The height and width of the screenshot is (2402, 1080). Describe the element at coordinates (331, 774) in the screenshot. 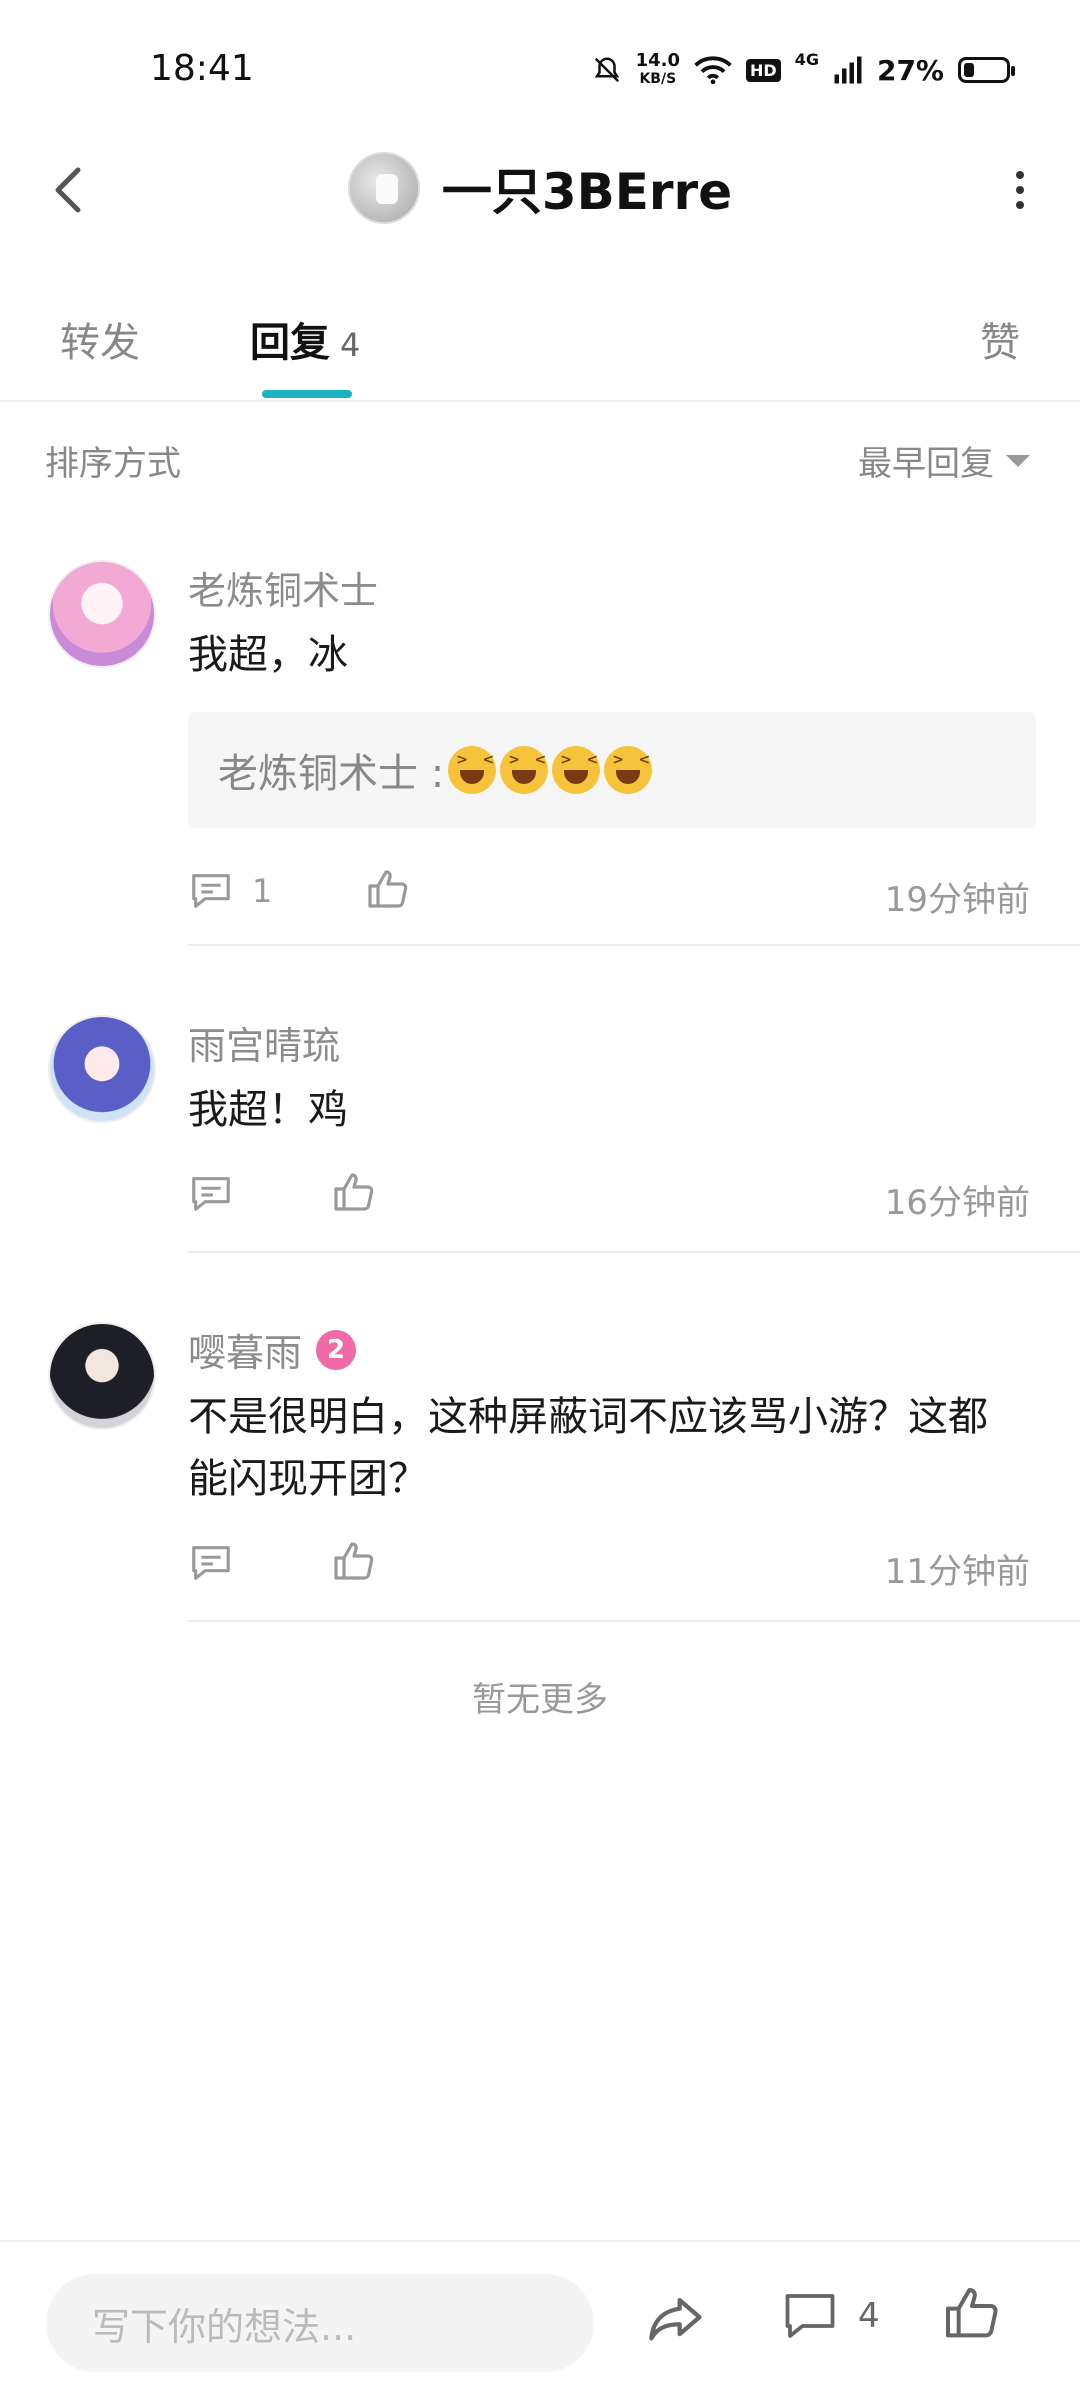

I see `reply-preview-author: 老炼铜术士 :` at that location.